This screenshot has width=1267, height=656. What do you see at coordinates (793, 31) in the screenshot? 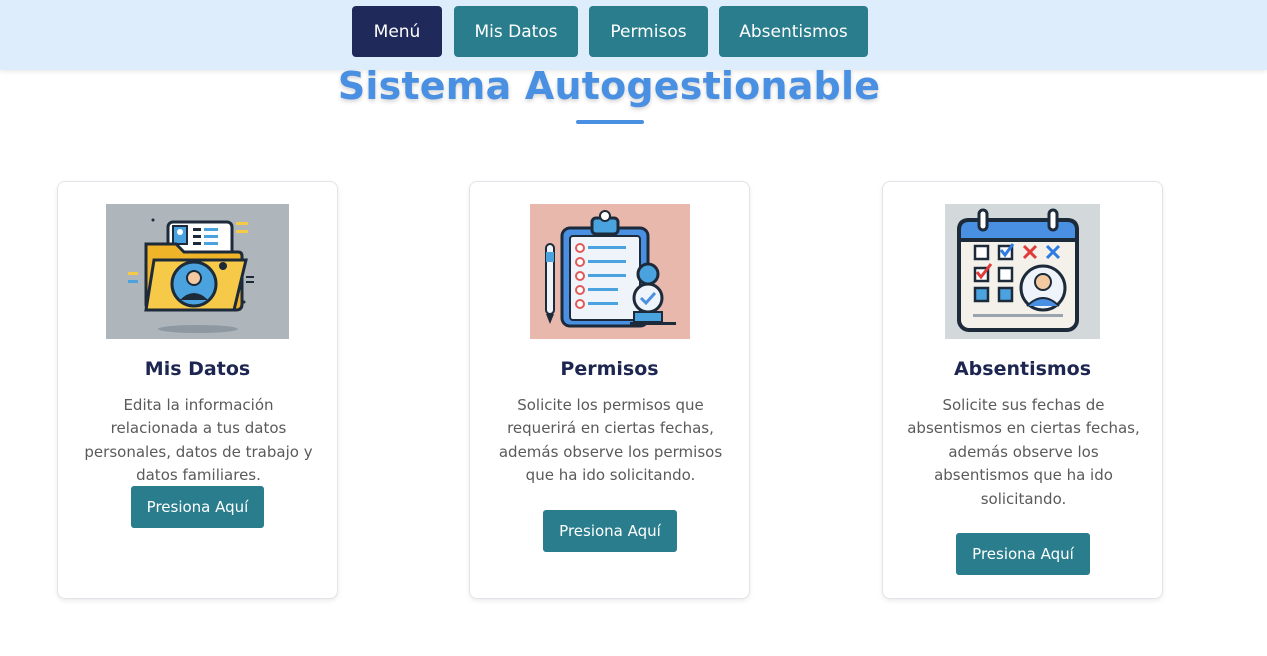
I see `nav-absentismos-button: Absentismos` at bounding box center [793, 31].